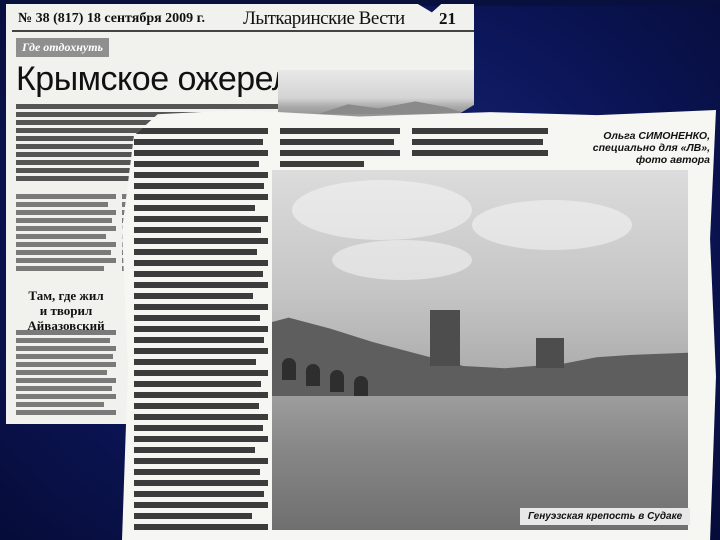  I want to click on subheadline: Там, где жил и творил Айвазовский, so click(66, 310).